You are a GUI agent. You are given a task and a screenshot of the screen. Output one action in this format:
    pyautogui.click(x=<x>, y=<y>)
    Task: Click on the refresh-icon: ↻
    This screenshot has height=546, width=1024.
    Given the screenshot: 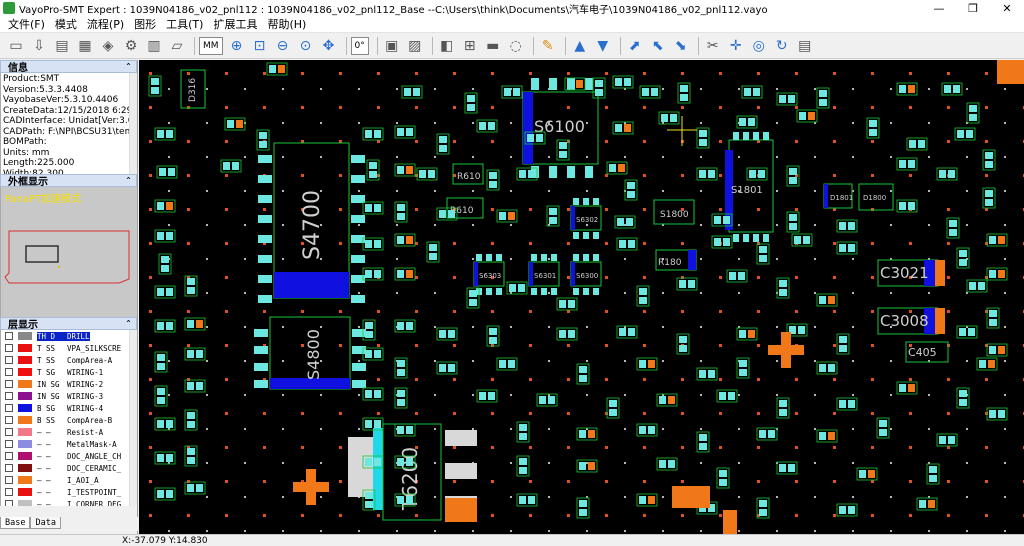 What is the action you would take?
    pyautogui.click(x=782, y=46)
    